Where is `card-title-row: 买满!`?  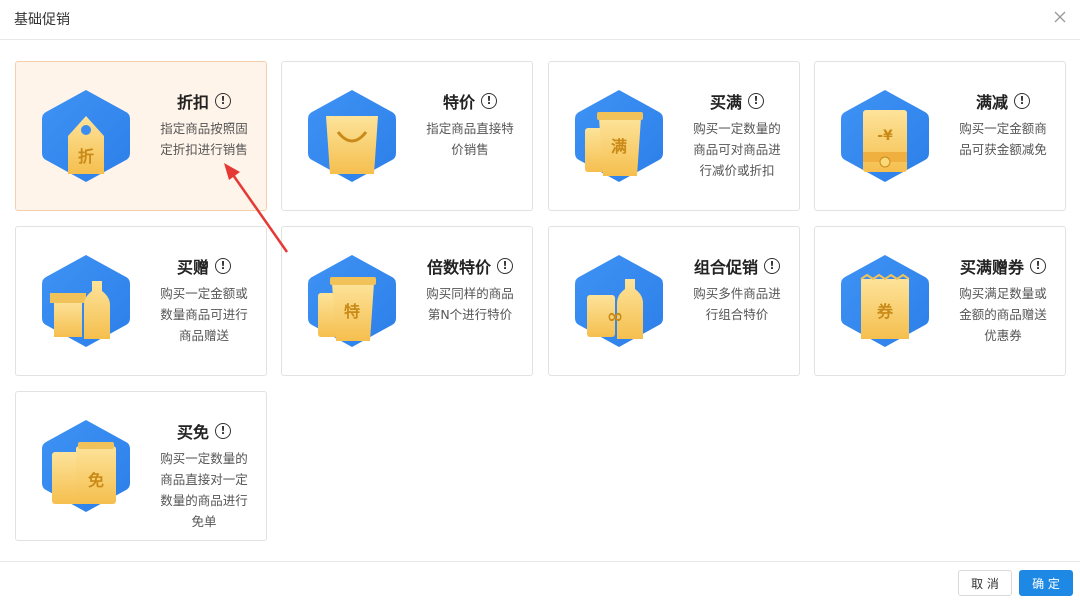
card-title-row: 买满! is located at coordinates (737, 101).